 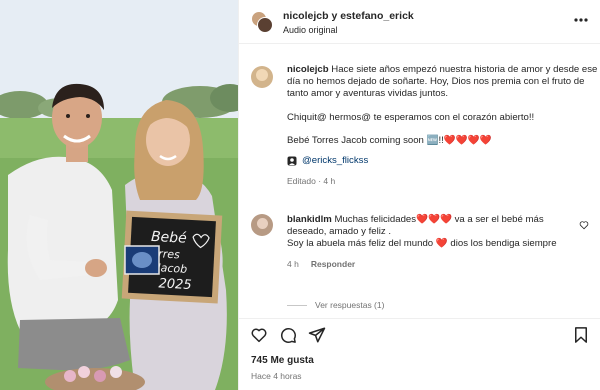 I want to click on view-replies-label: Ver respuestas (1), so click(x=349, y=305).